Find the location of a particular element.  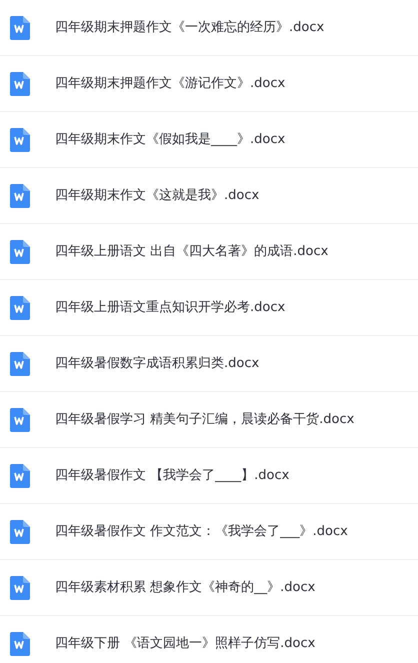

file-name: 四年级上册语文重点知识开学必考.docx is located at coordinates (170, 308).